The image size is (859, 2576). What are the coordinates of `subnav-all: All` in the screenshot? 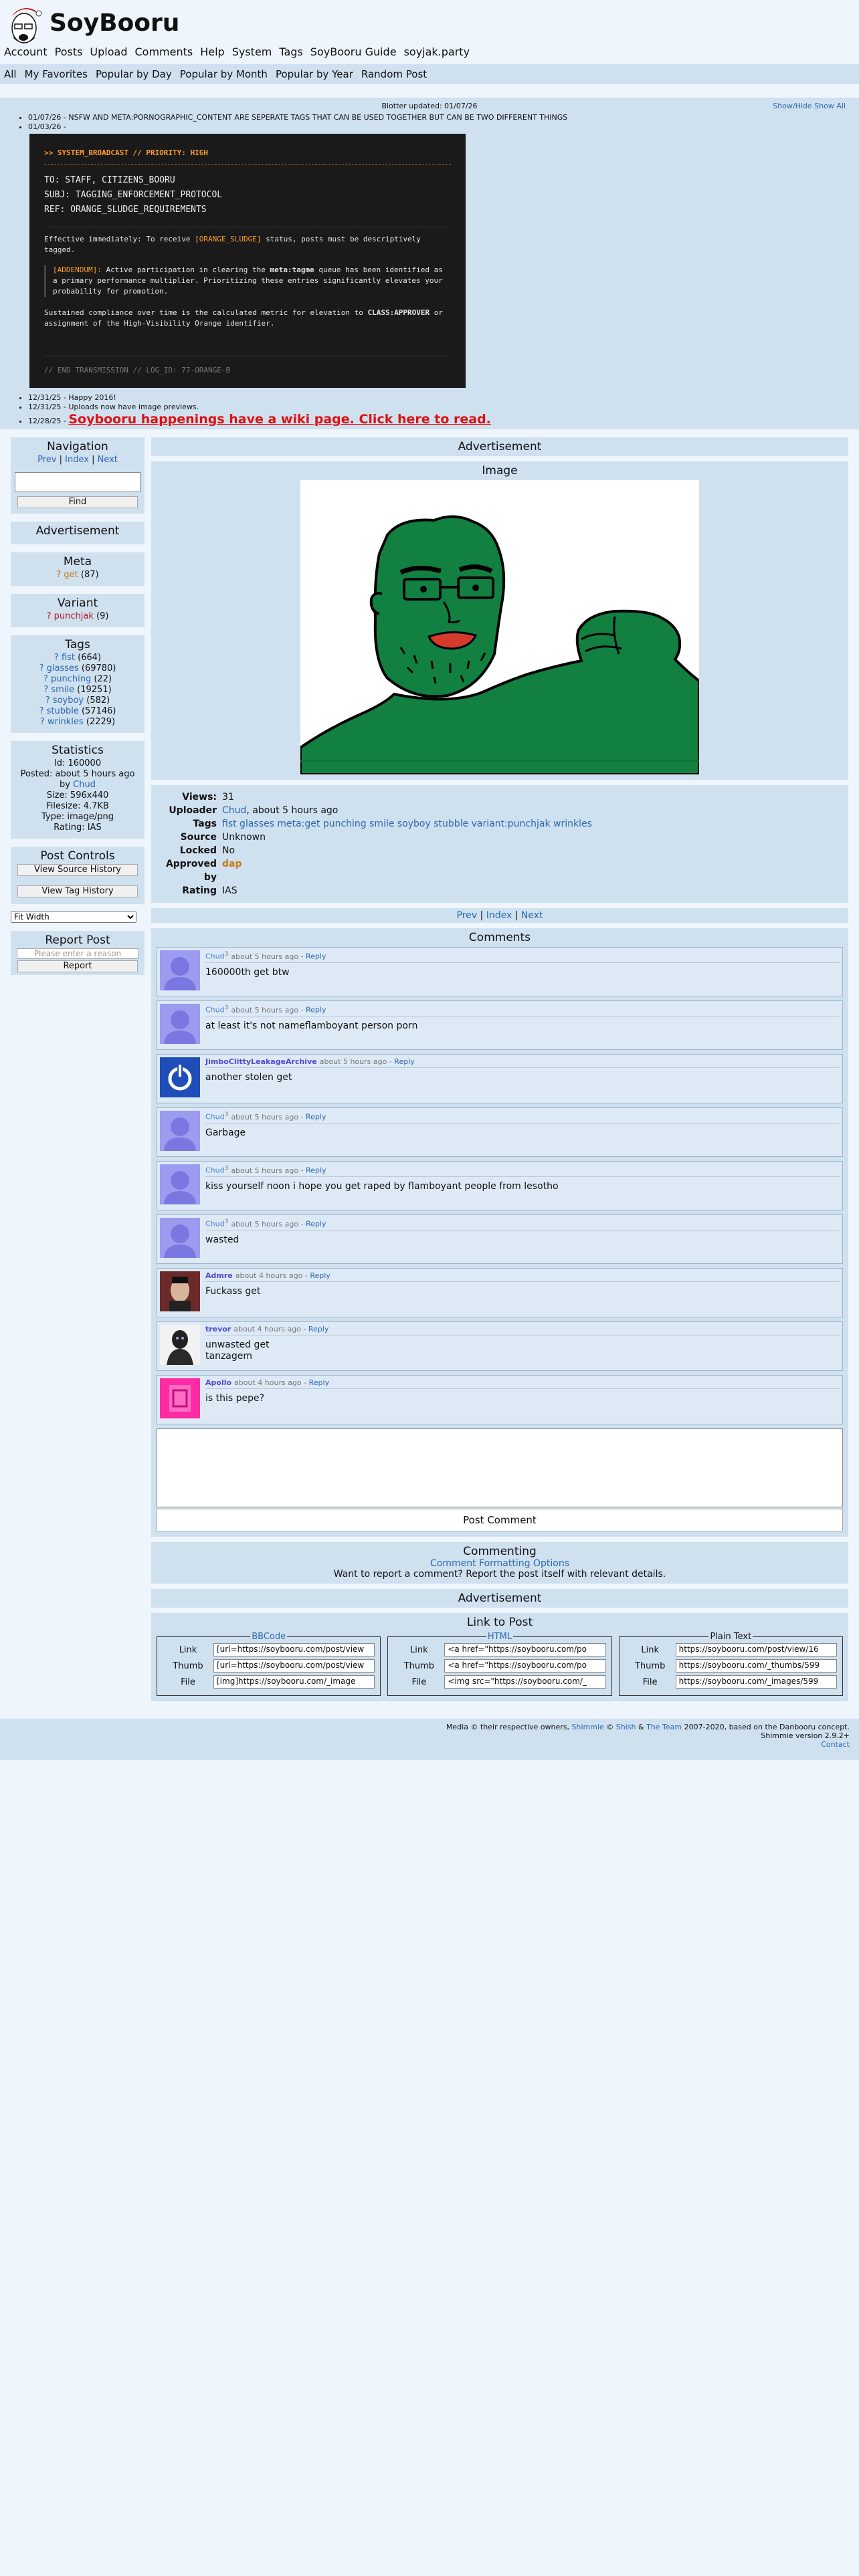 It's located at (10, 74).